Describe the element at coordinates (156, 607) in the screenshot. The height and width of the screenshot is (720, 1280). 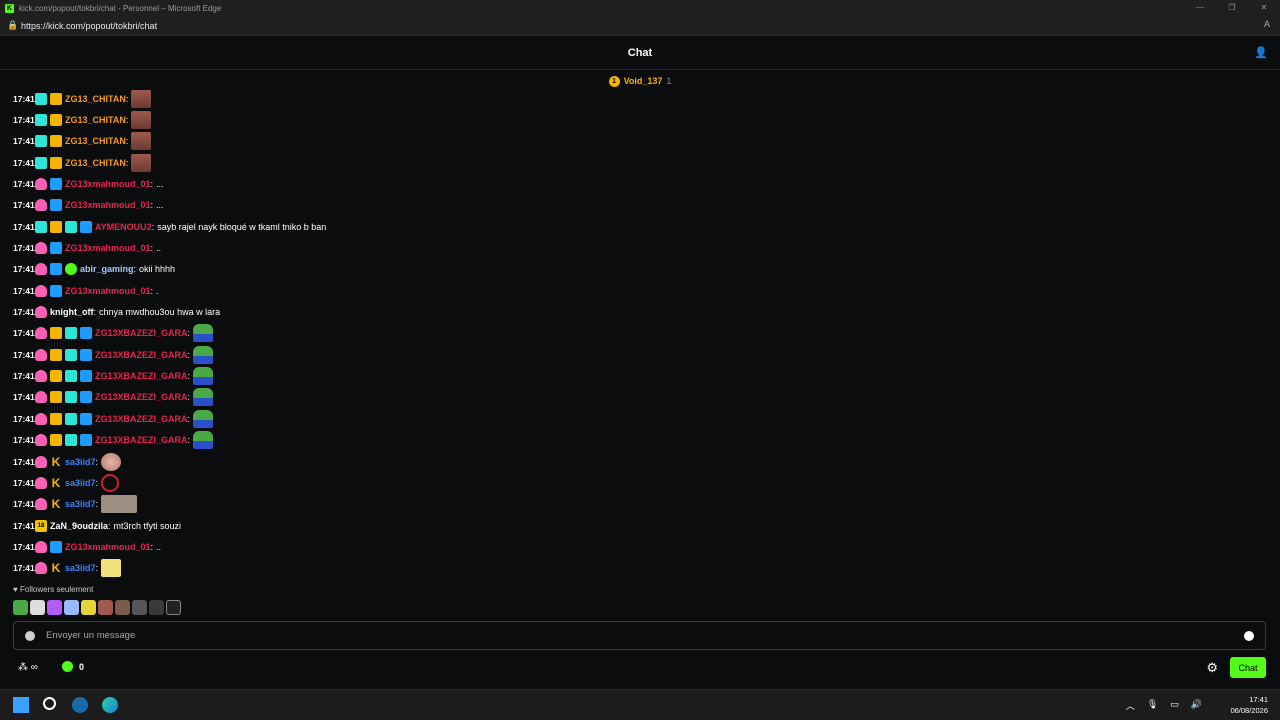
I see `emote-shadow-icon` at that location.